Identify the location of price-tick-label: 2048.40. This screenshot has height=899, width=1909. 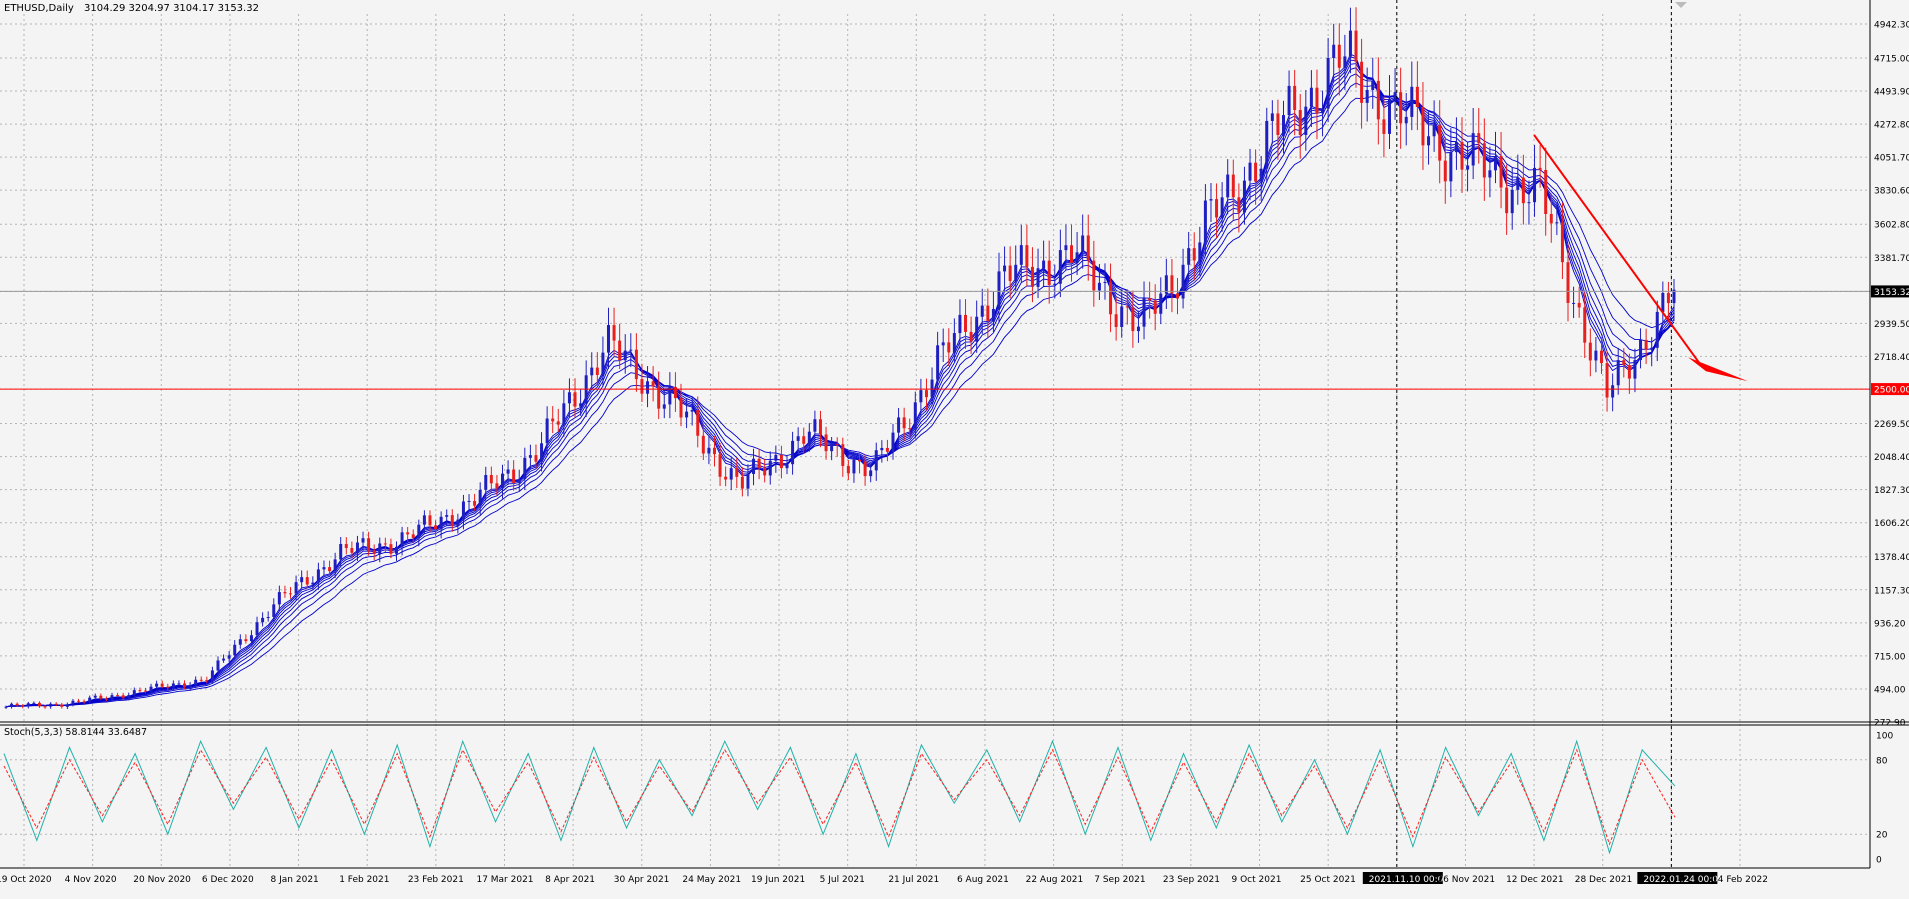
(1891, 458).